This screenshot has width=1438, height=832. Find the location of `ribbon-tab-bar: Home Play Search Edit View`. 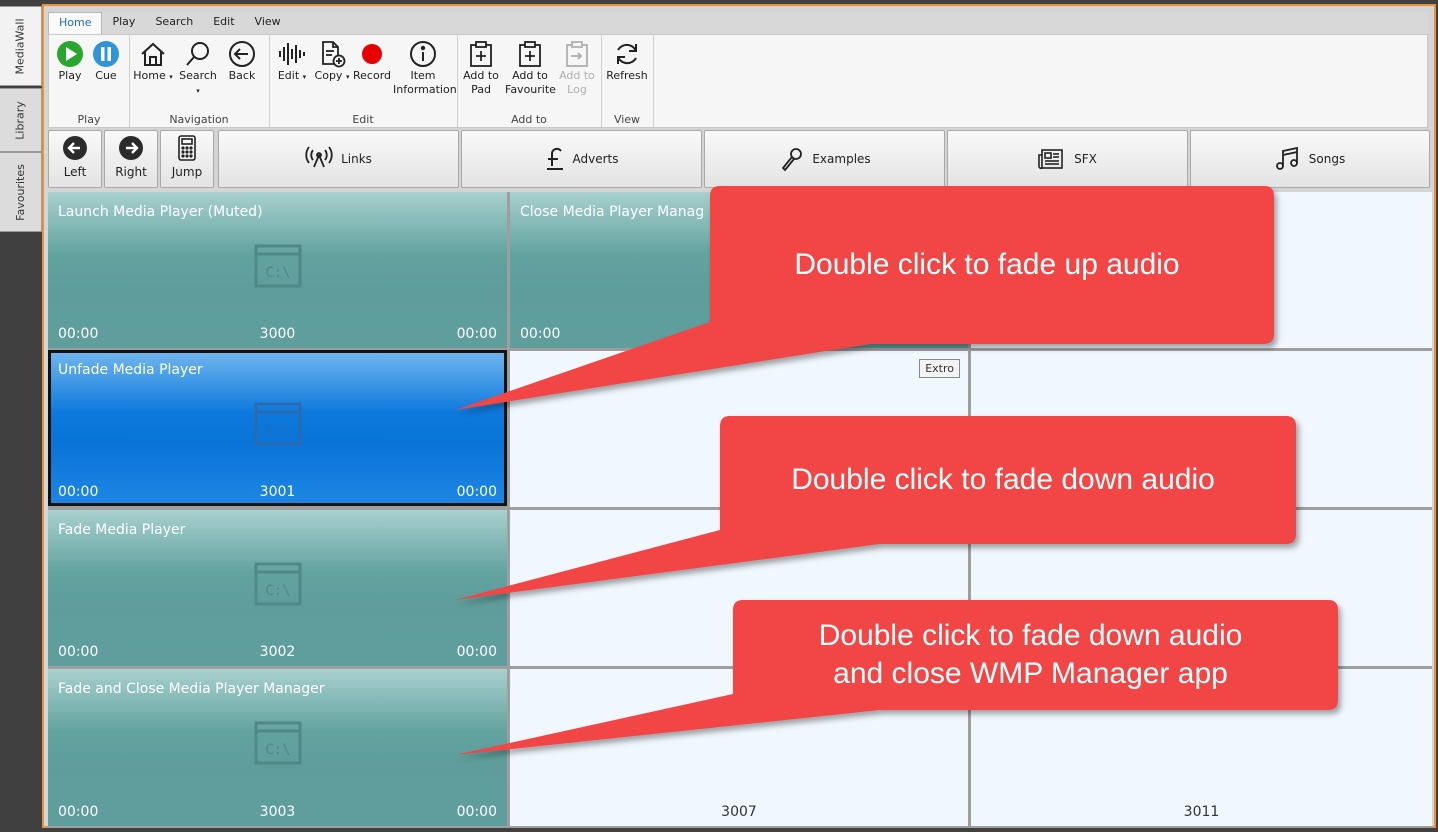

ribbon-tab-bar: Home Play Search Edit View is located at coordinates (738, 23).